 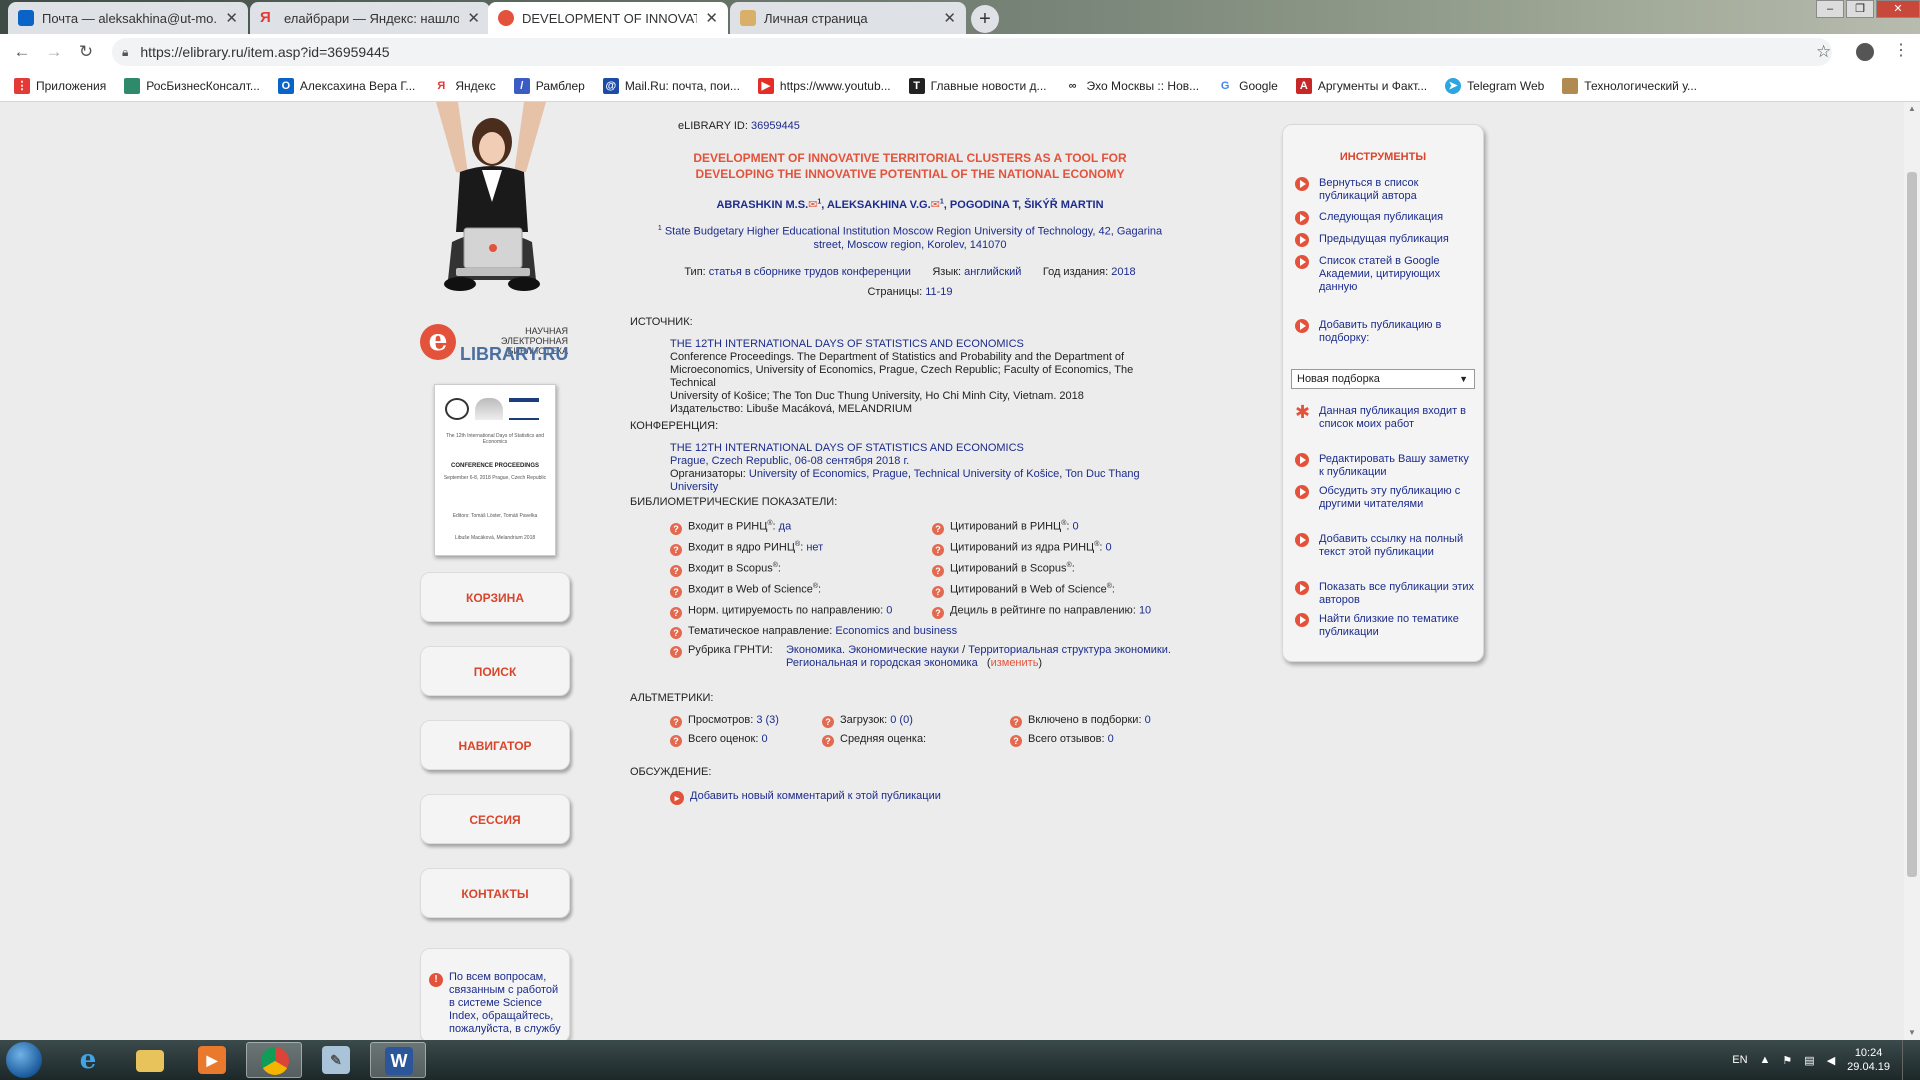 What do you see at coordinates (495, 819) in the screenshot?
I see `session-button: СЕССИЯ` at bounding box center [495, 819].